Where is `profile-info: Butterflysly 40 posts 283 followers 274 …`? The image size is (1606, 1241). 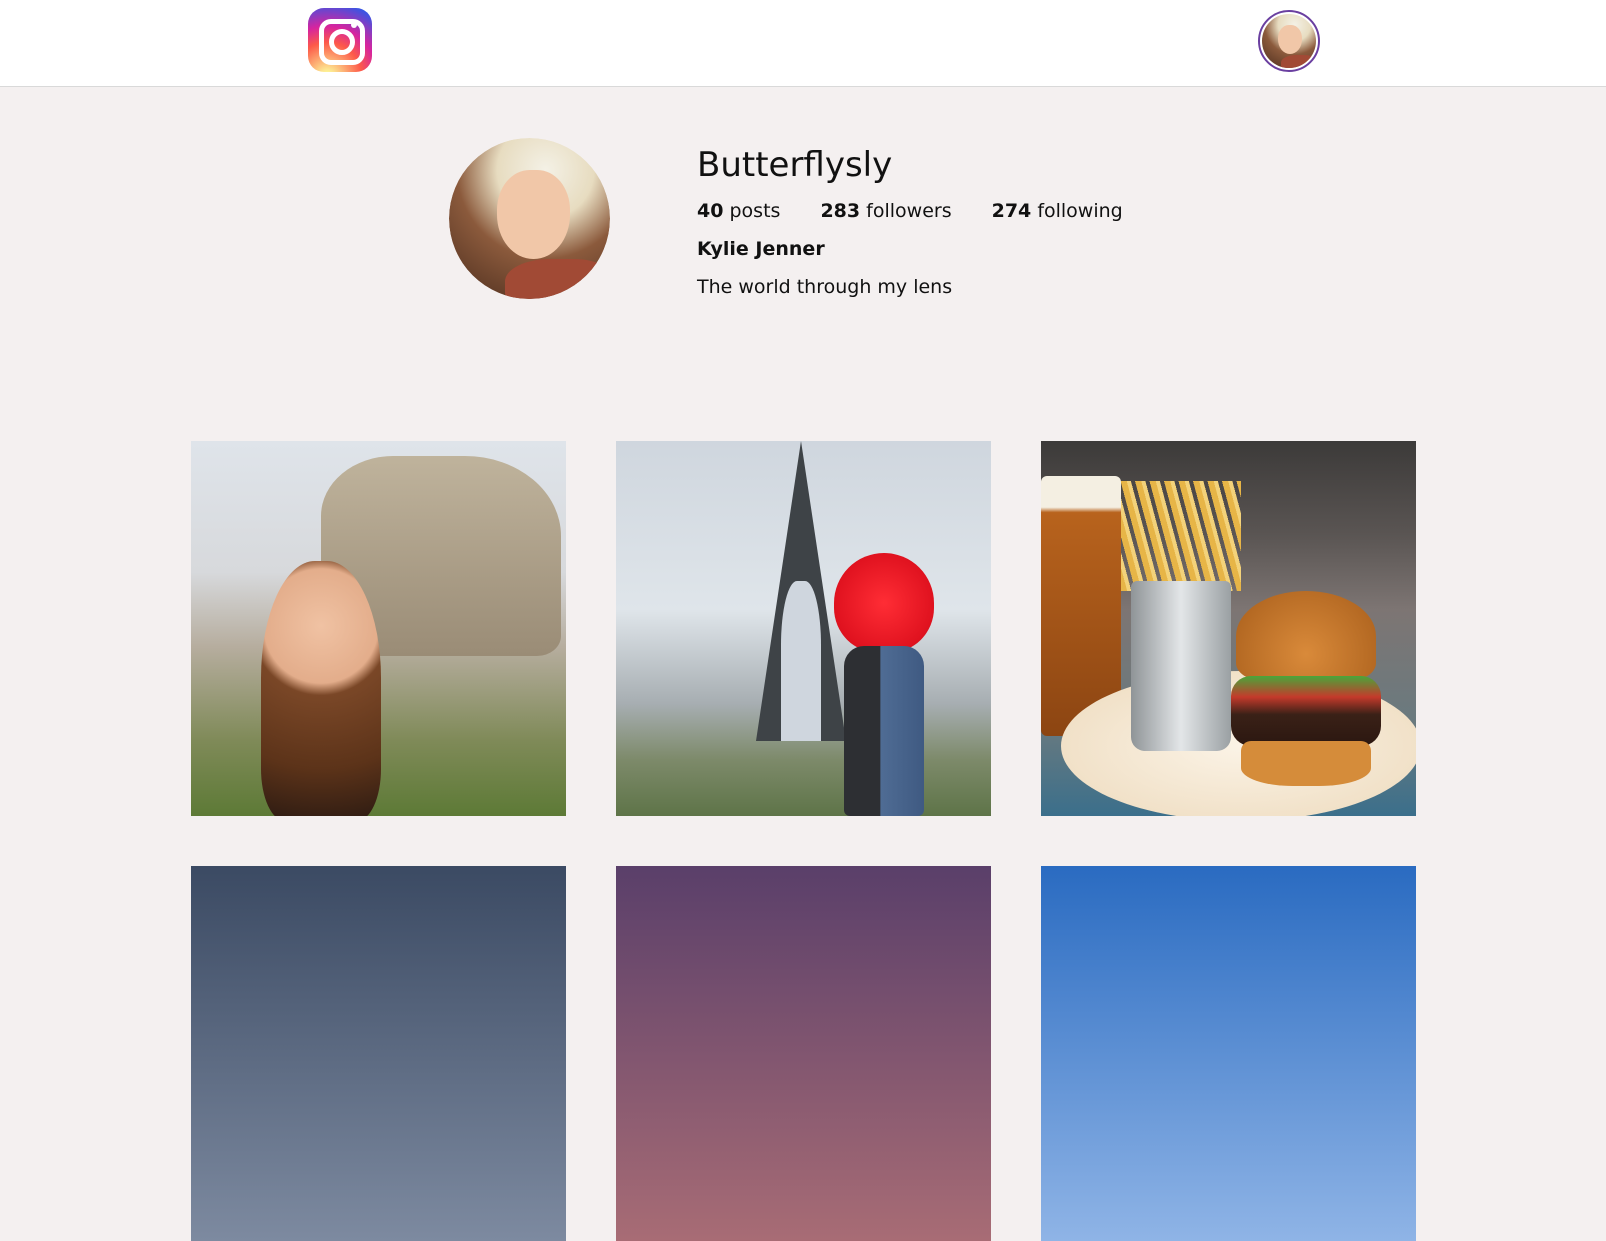 profile-info: Butterflysly 40 posts 283 followers 274 … is located at coordinates (910, 219).